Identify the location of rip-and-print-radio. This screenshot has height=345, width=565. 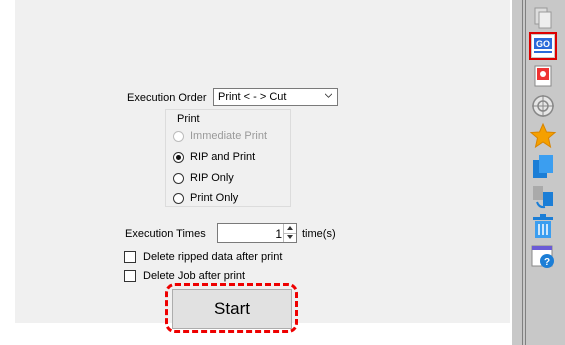
(178, 157).